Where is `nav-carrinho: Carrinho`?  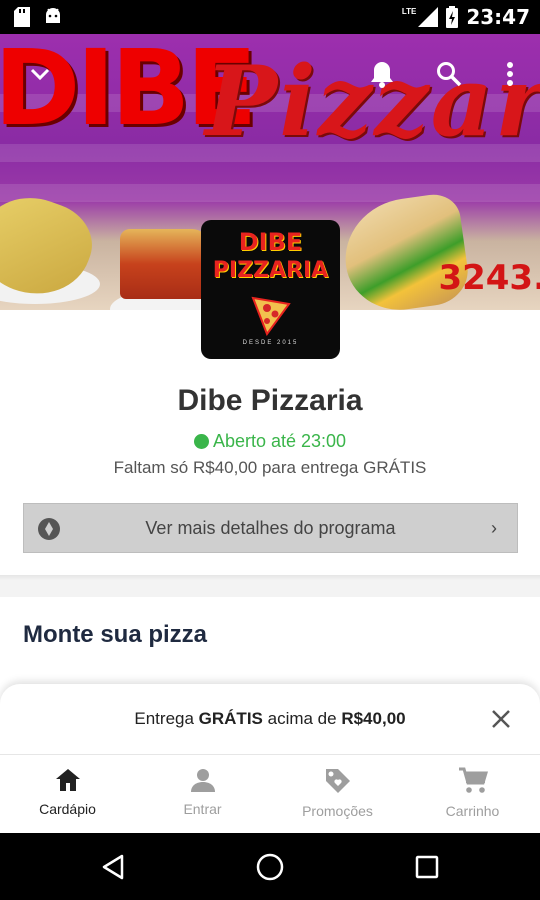 nav-carrinho: Carrinho is located at coordinates (472, 794).